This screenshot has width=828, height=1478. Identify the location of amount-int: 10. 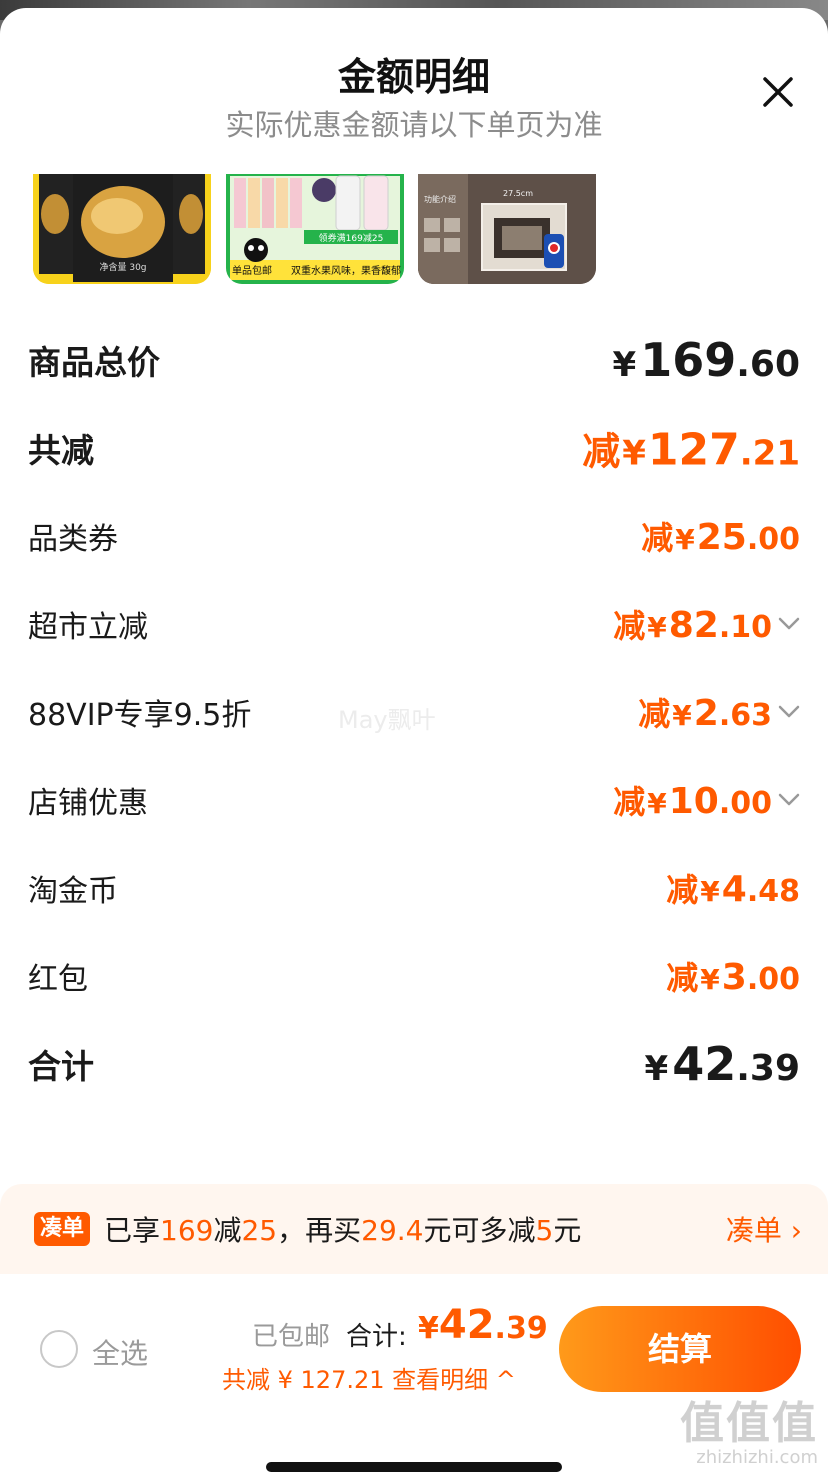
(693, 801).